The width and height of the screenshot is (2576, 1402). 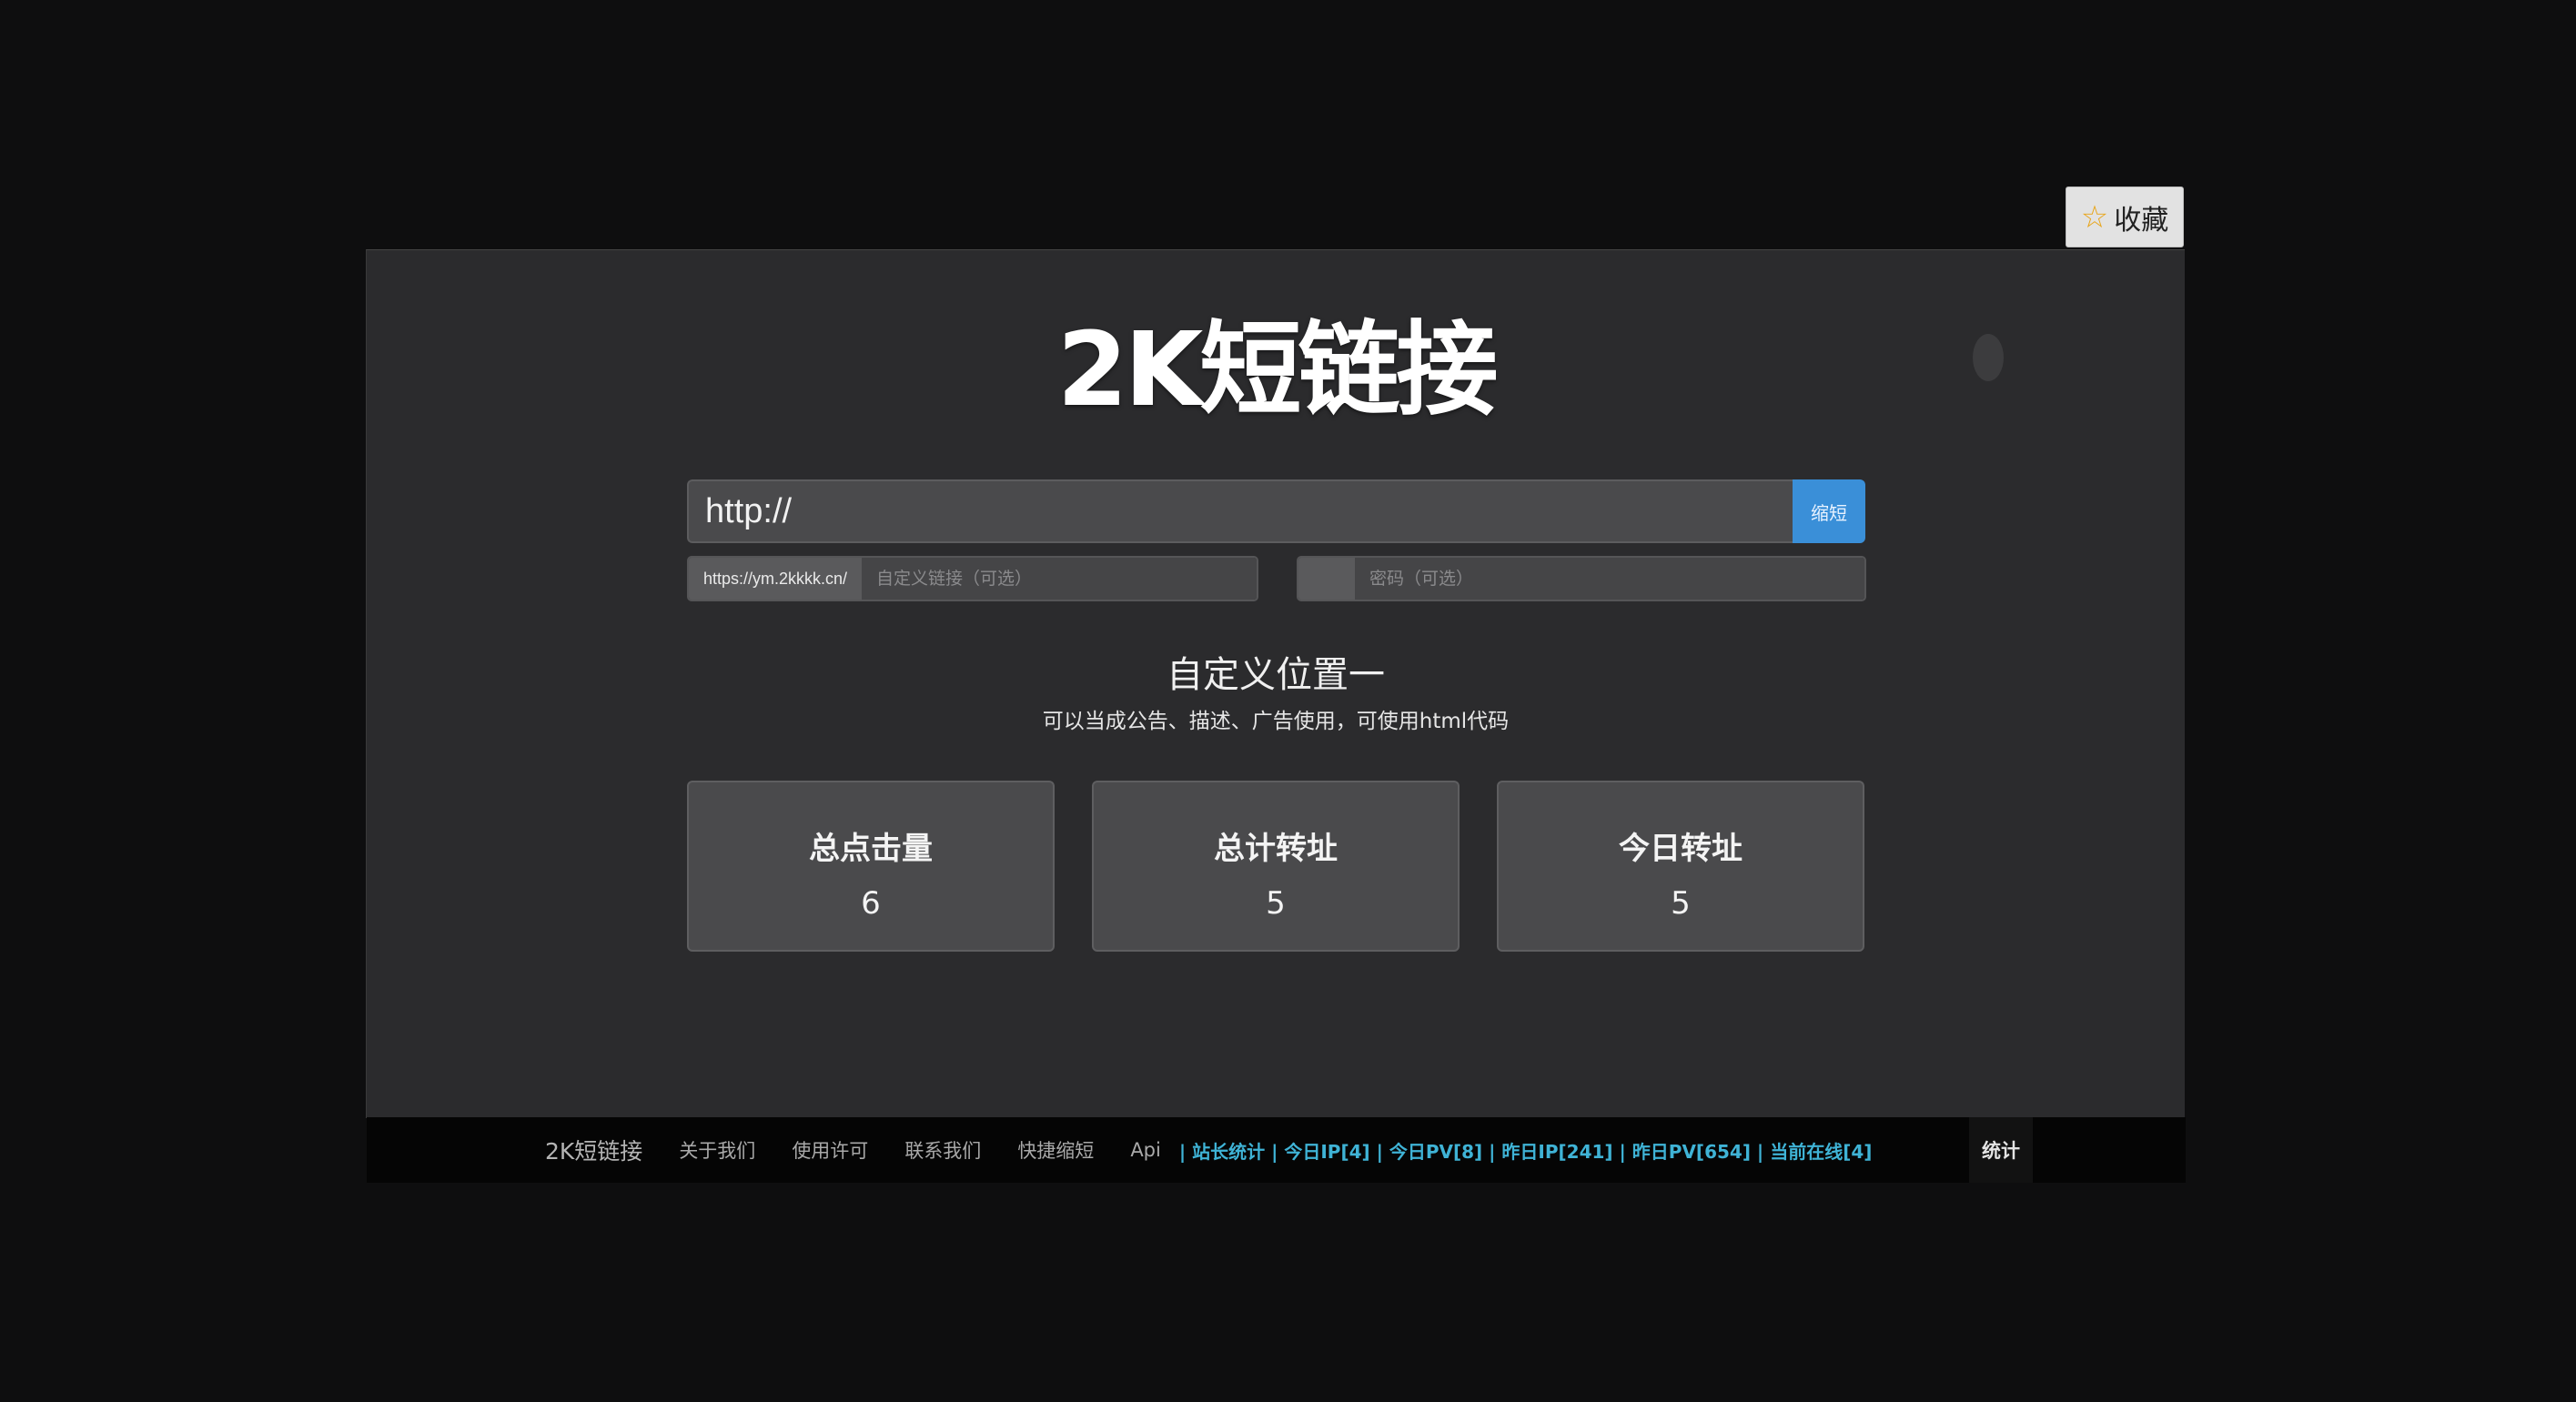 I want to click on stat-card-total-clicks: 总点击量 6, so click(x=871, y=867).